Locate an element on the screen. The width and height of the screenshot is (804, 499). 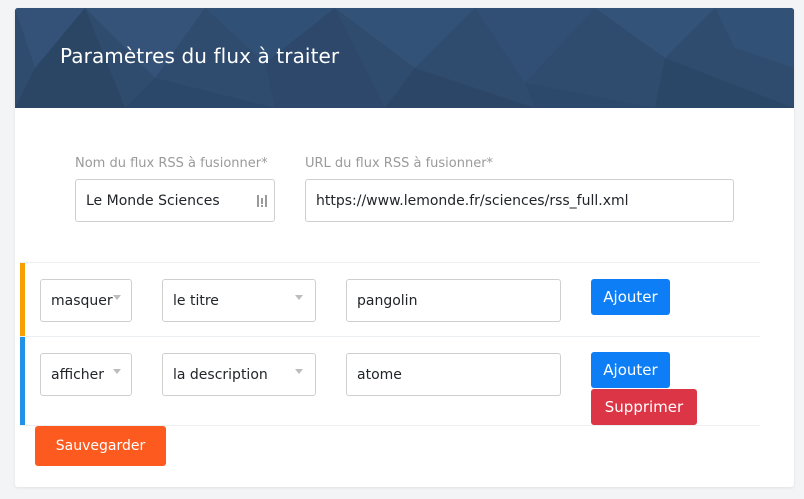
field-select-value: la description is located at coordinates (220, 374).